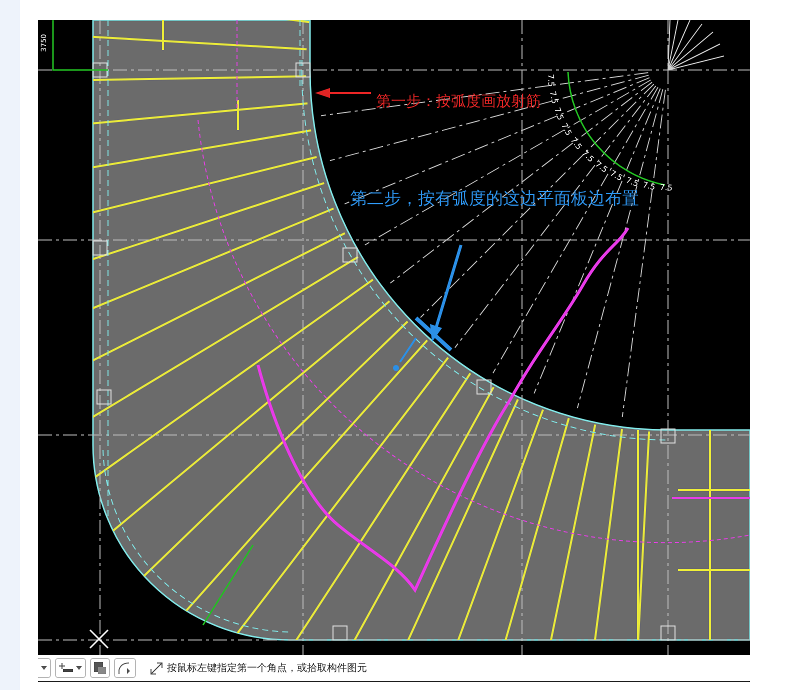  I want to click on expand-icon, so click(156, 668).